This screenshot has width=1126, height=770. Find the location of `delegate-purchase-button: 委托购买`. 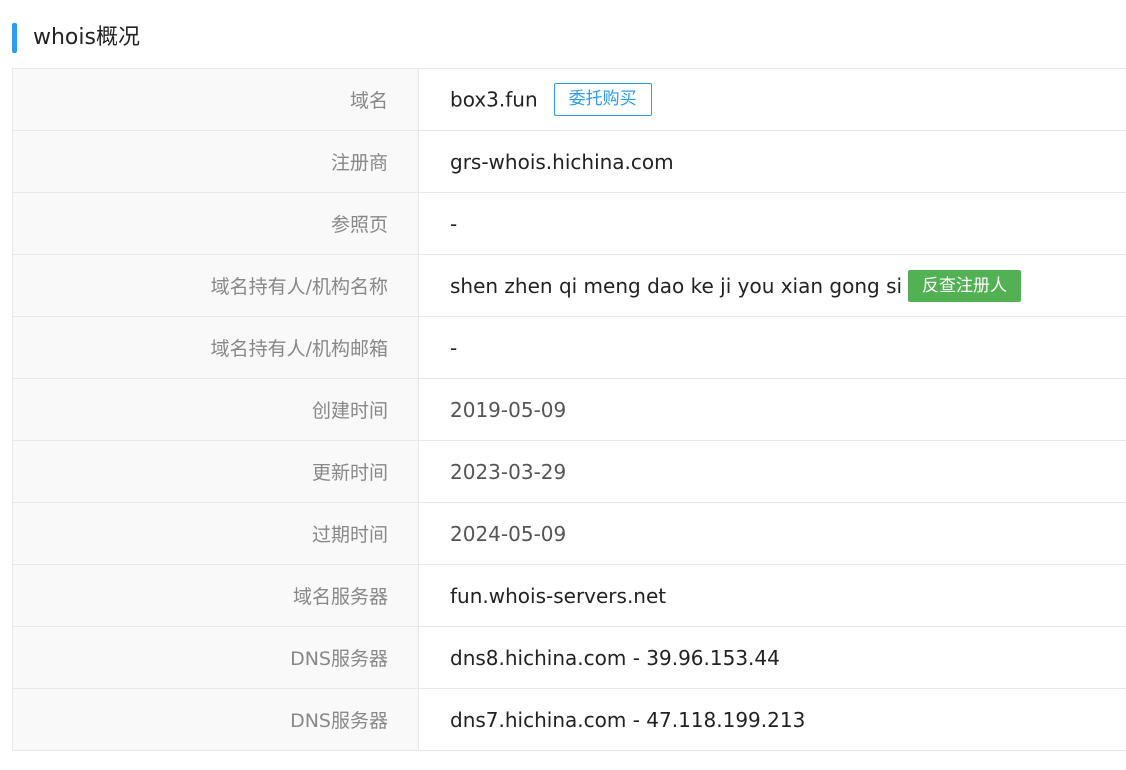

delegate-purchase-button: 委托购买 is located at coordinates (602, 99).